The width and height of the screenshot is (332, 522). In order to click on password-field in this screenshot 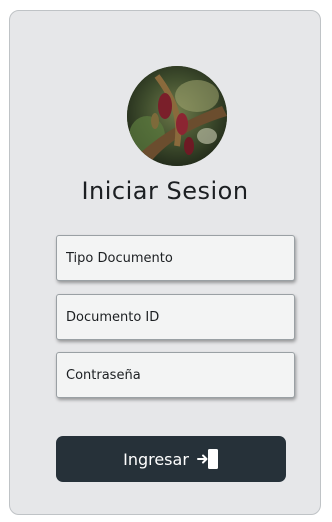, I will do `click(175, 375)`.